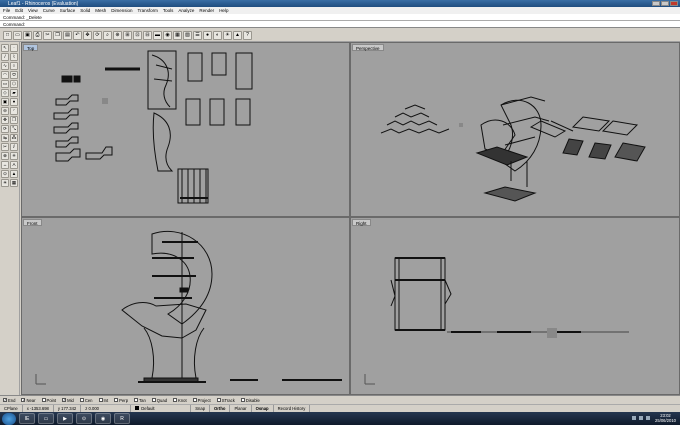 The height and width of the screenshot is (425, 680). Describe the element at coordinates (148, 10) in the screenshot. I see `menu-transform: Transform` at that location.